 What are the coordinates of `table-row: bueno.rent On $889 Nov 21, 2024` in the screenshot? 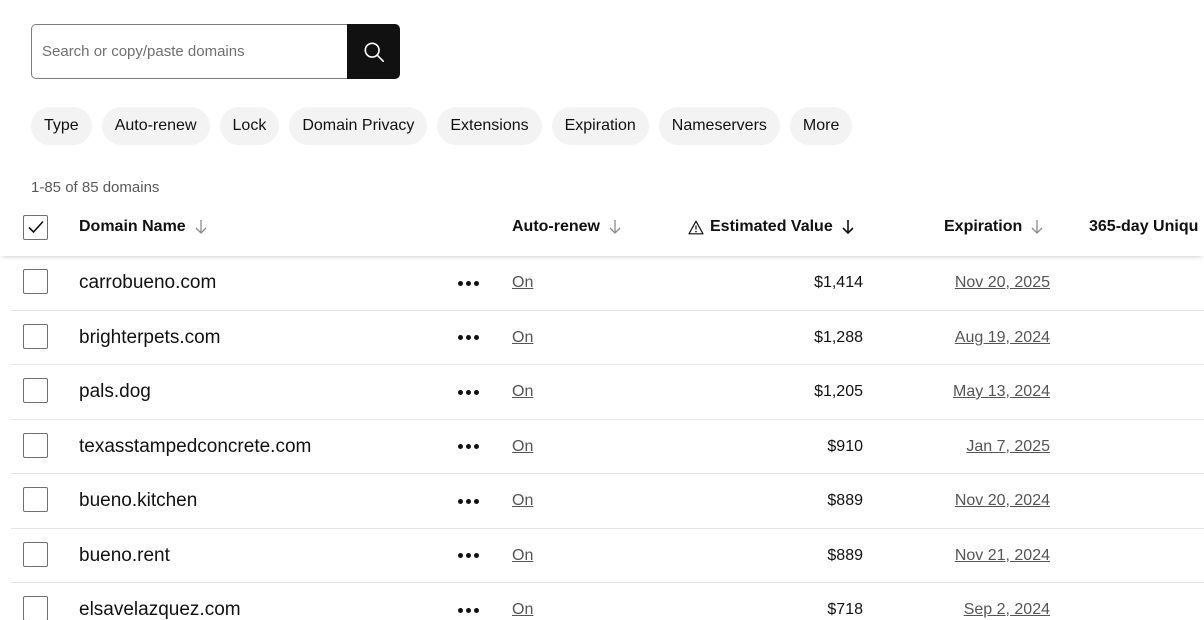 It's located at (607, 556).